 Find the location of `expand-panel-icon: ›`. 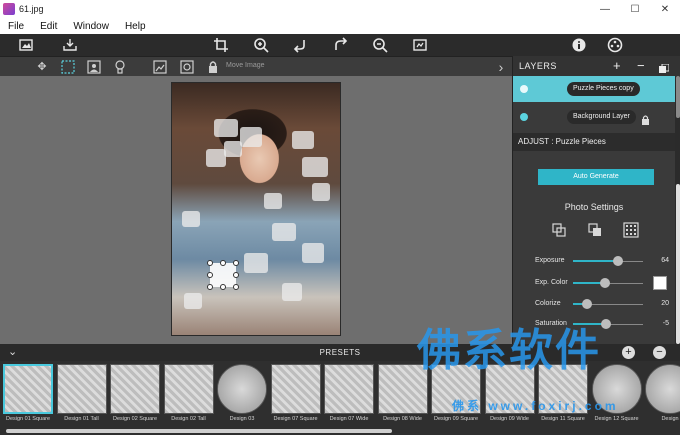

expand-panel-icon: › is located at coordinates (501, 67).